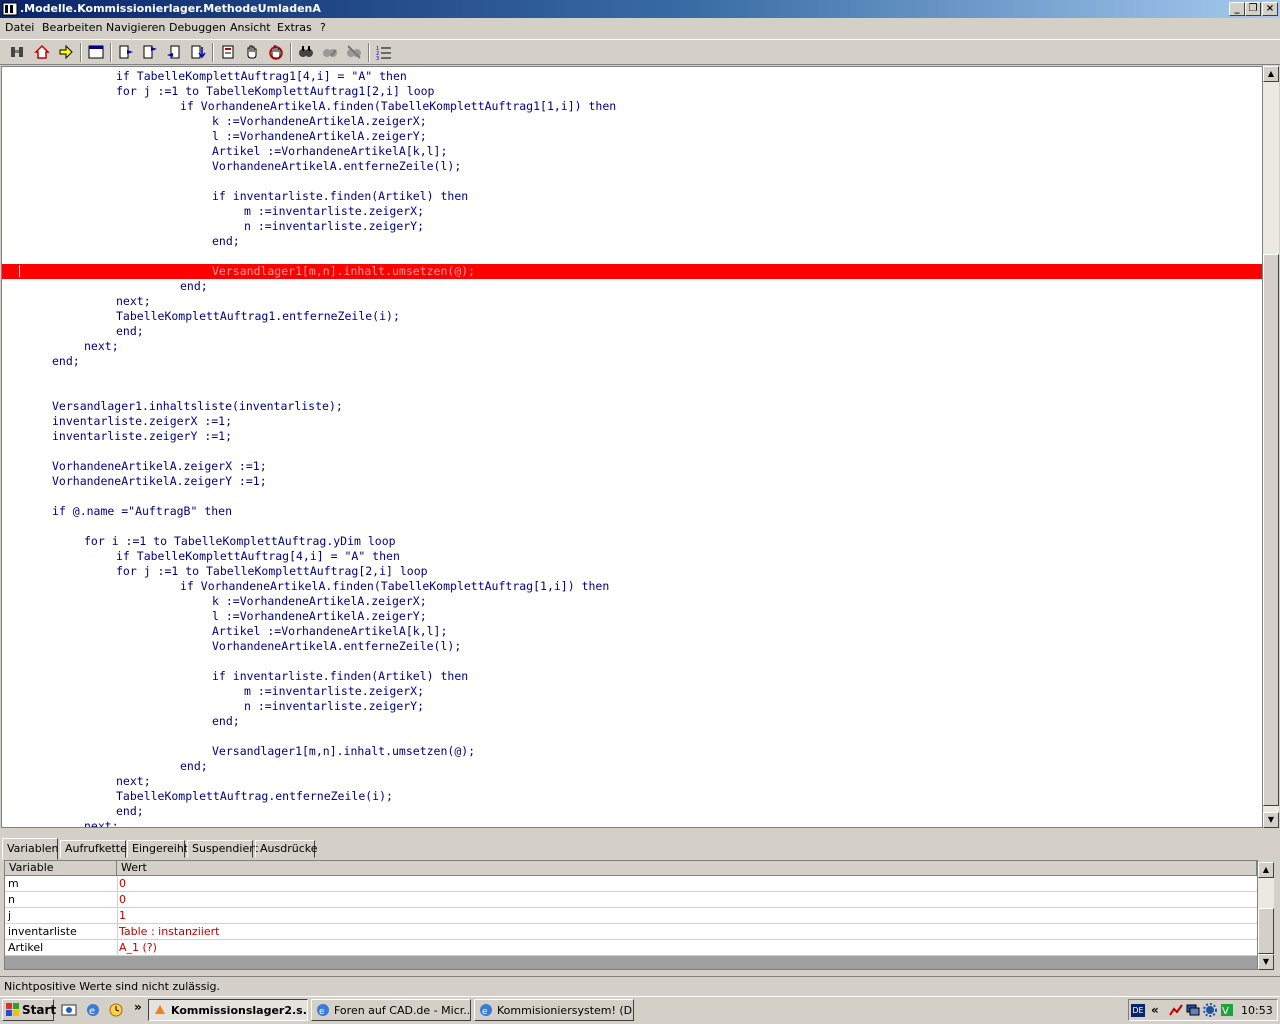 The image size is (1280, 1024). I want to click on network-icon, so click(1176, 1010).